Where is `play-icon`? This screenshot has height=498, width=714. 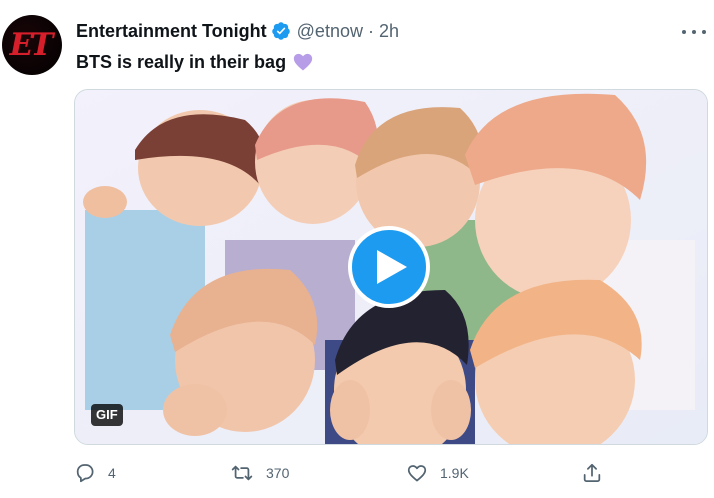 play-icon is located at coordinates (392, 267).